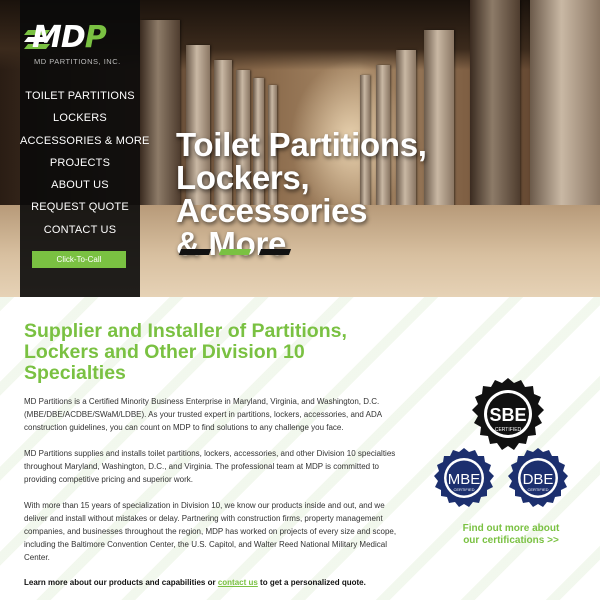 Image resolution: width=600 pixels, height=600 pixels. I want to click on slider-indicators, so click(235, 253).